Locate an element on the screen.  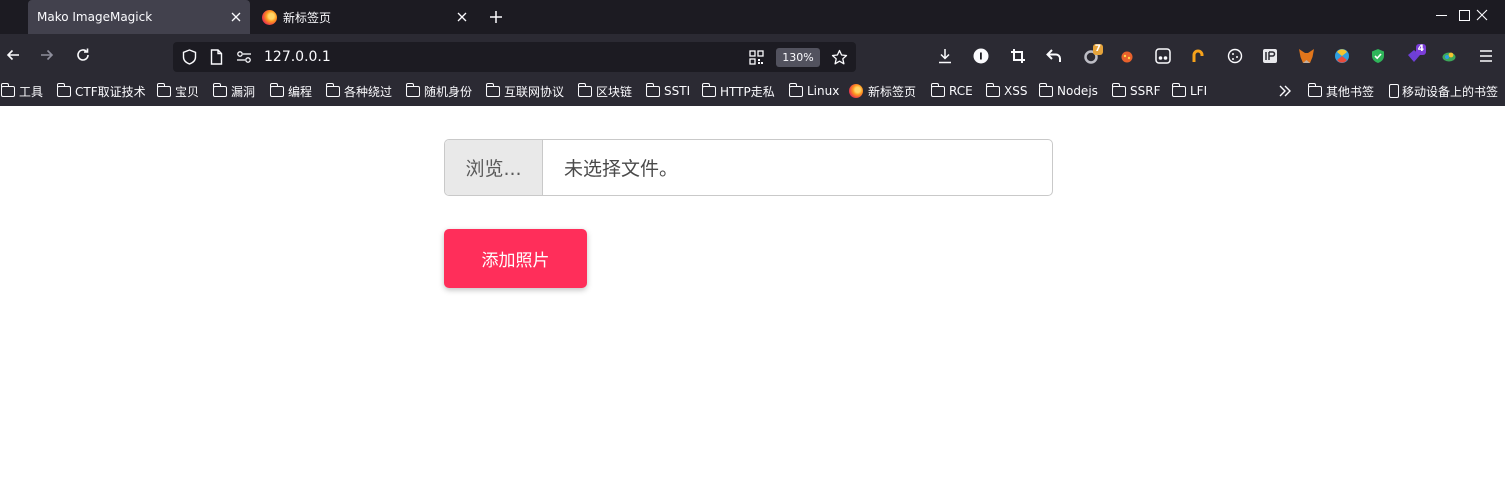
bookmark-folder: 宝贝 is located at coordinates (178, 91).